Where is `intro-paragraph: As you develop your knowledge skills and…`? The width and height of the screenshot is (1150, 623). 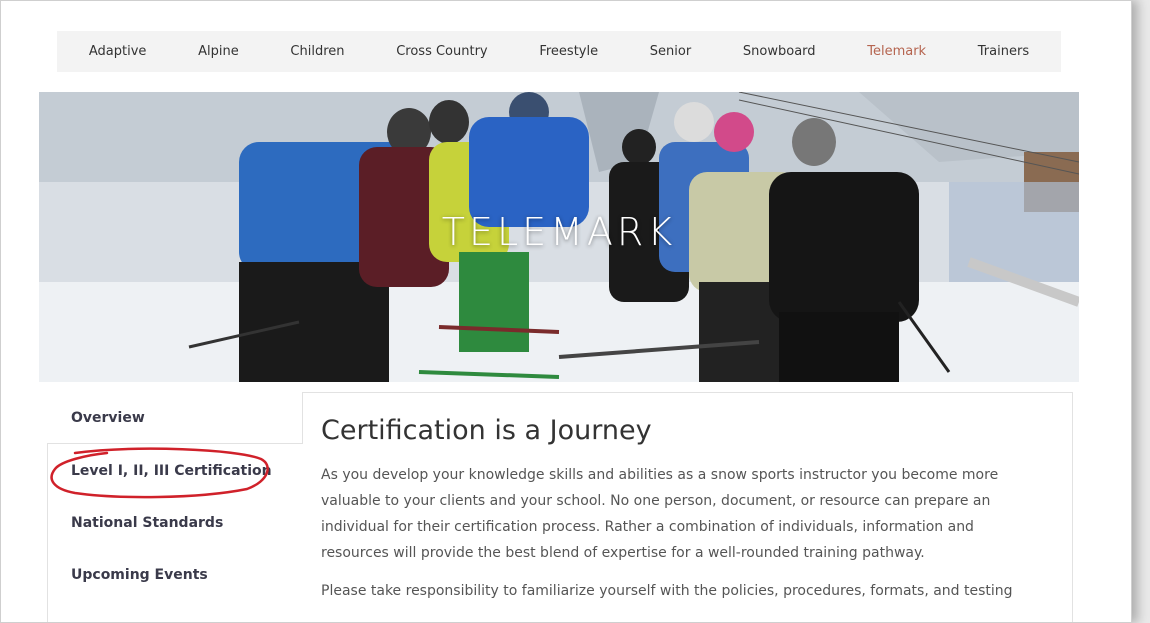
intro-paragraph: As you develop your knowledge skills and… is located at coordinates (660, 514).